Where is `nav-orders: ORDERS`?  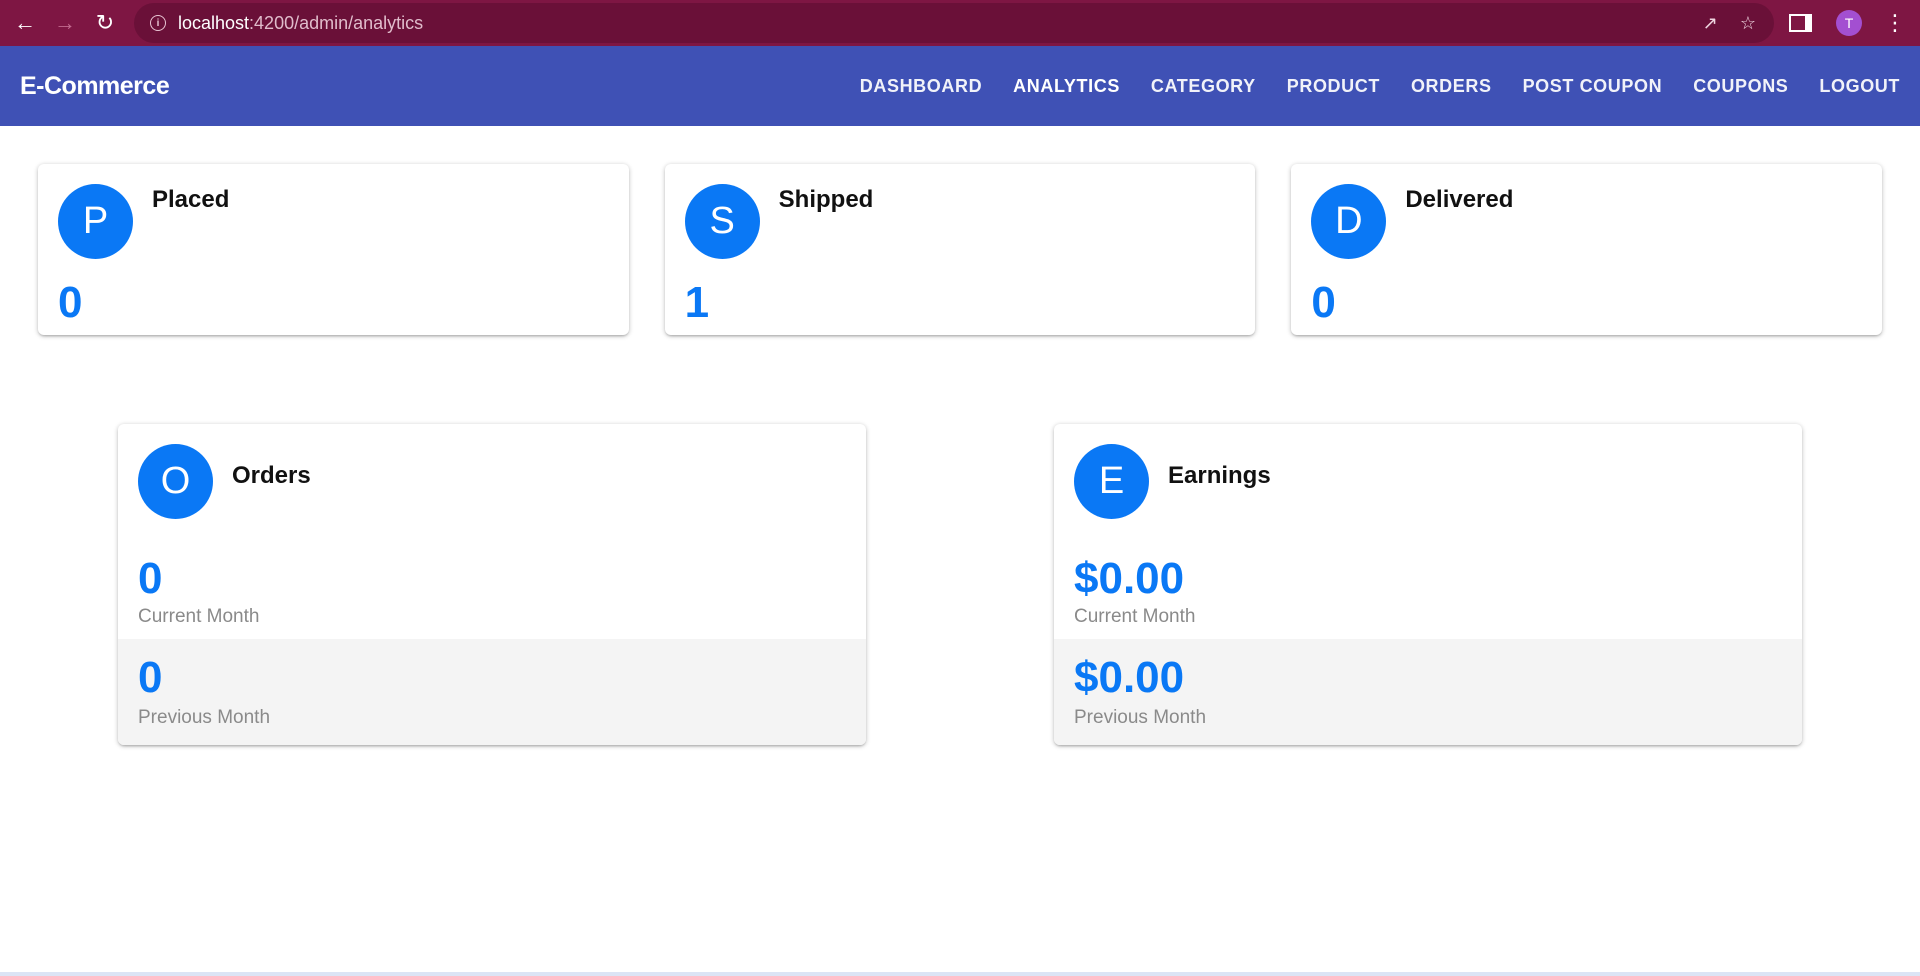 nav-orders: ORDERS is located at coordinates (1451, 86).